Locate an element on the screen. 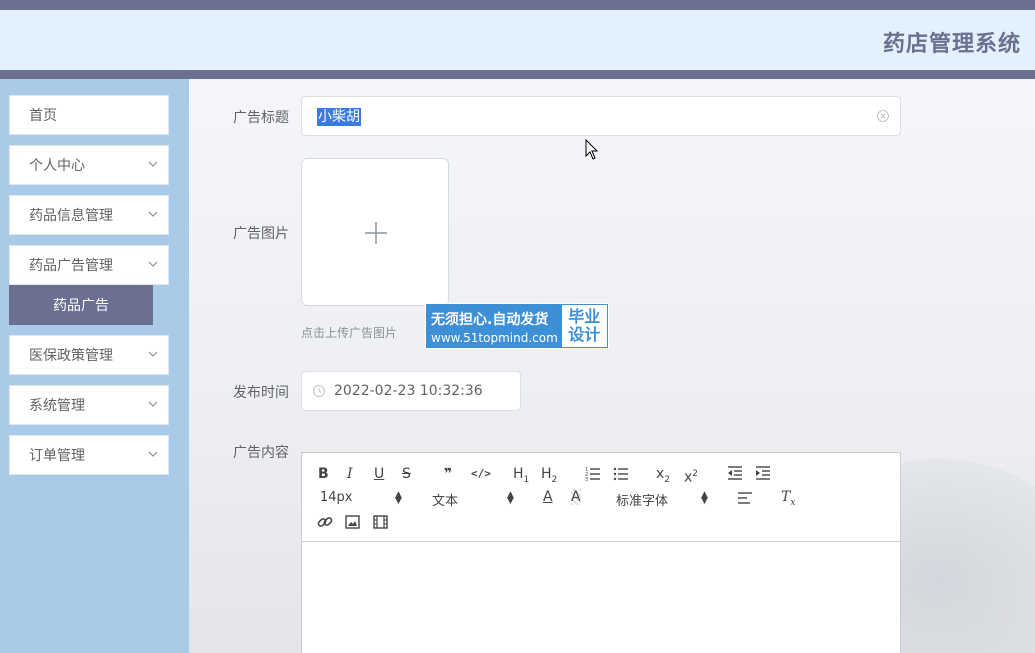  watermark-line1: 无须担心.自动发货 is located at coordinates (490, 320).